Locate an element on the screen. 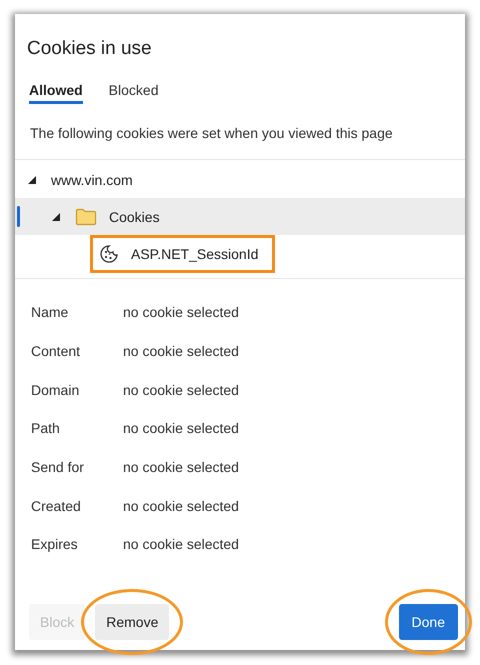 The width and height of the screenshot is (480, 665). description-text: The following cookies were set when you viewed this page is located at coordinates (211, 133).